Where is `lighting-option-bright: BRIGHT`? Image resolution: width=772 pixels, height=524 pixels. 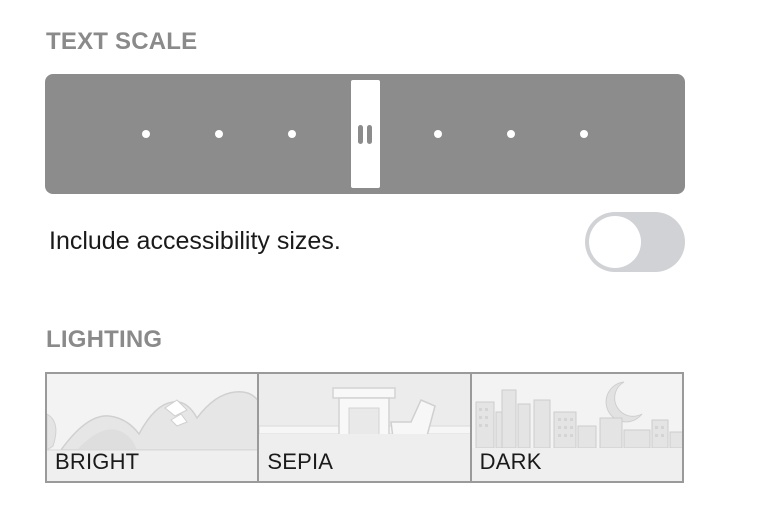
lighting-option-bright: BRIGHT is located at coordinates (152, 427).